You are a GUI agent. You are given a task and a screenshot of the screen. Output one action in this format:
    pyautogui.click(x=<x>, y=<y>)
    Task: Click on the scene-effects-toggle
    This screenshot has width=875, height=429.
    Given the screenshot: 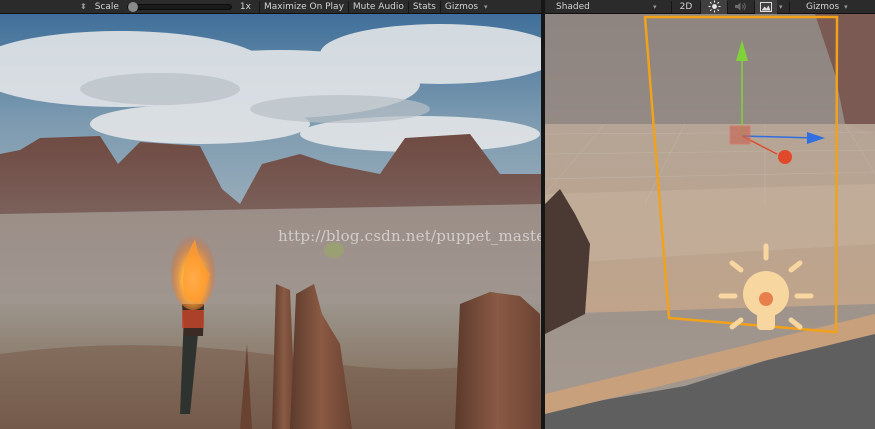 What is the action you would take?
    pyautogui.click(x=766, y=7)
    